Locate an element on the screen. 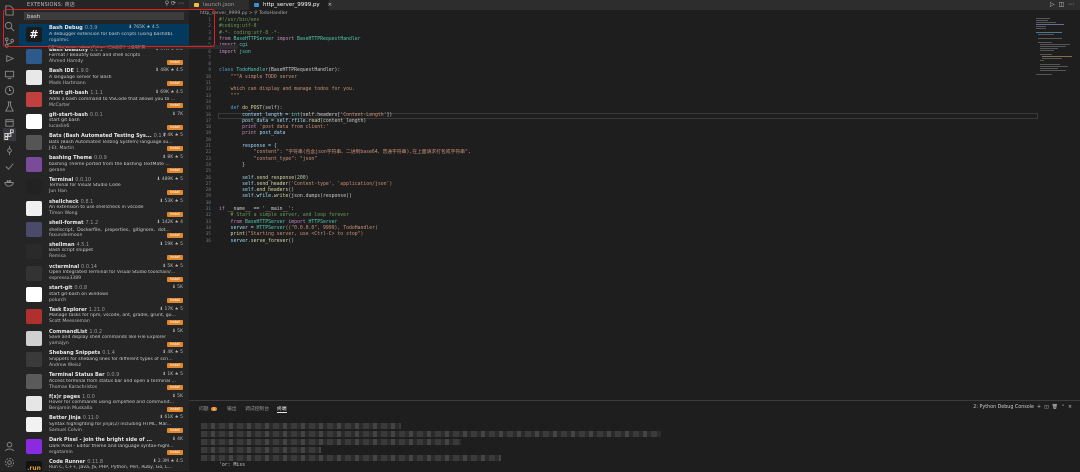 This screenshot has width=1080, height=472. extension-stats: ⬇ 489K ★ 5 is located at coordinates (170, 179).